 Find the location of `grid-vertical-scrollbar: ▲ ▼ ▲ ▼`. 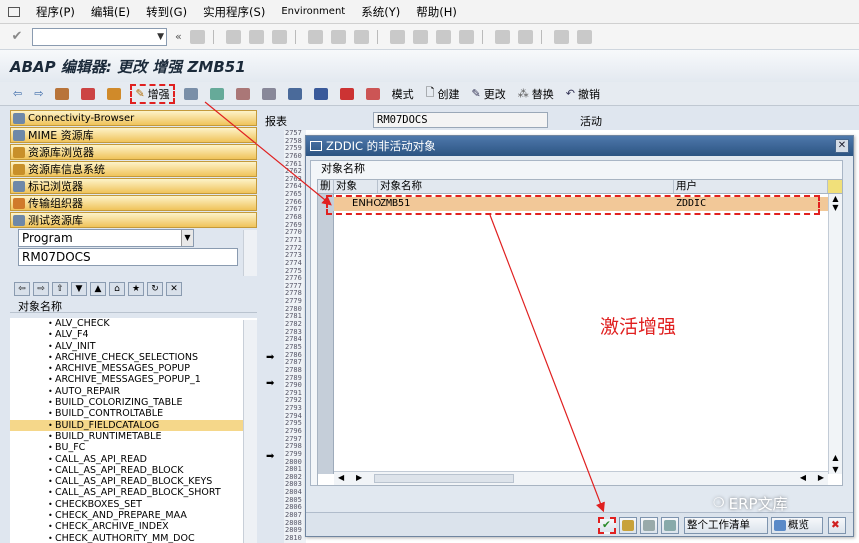

grid-vertical-scrollbar: ▲ ▼ ▲ ▼ is located at coordinates (835, 334).